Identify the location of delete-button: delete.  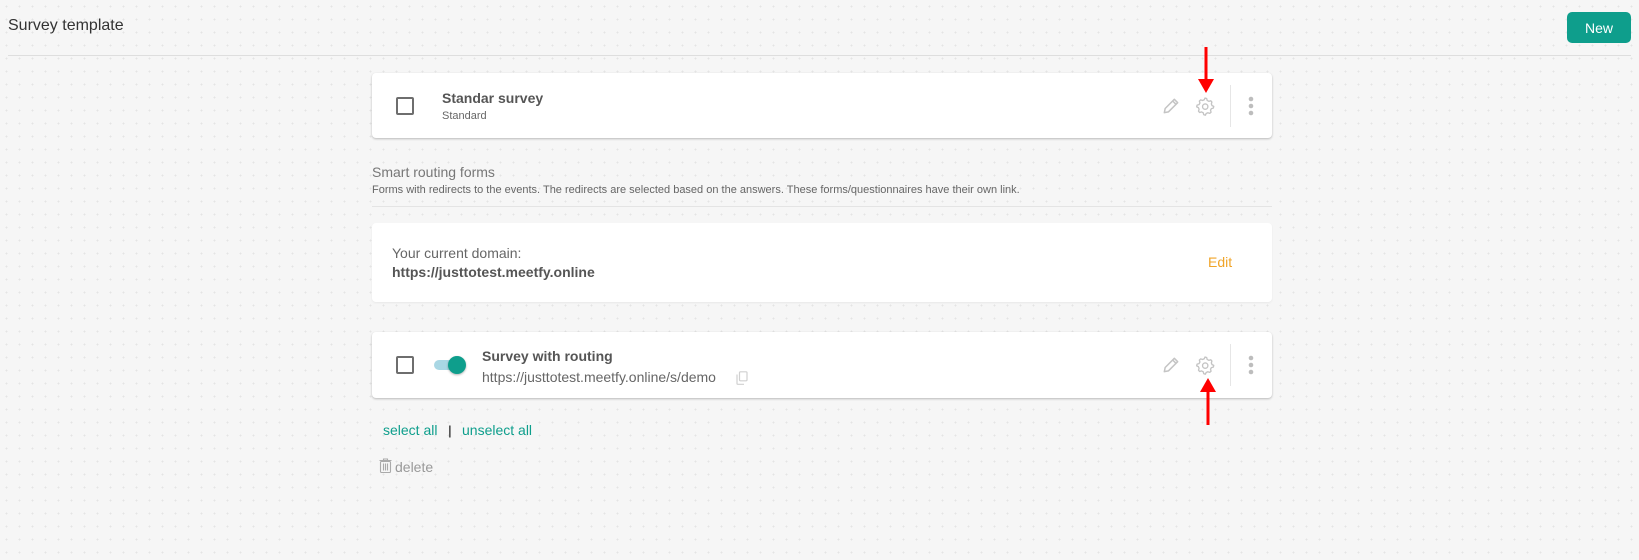
(406, 467).